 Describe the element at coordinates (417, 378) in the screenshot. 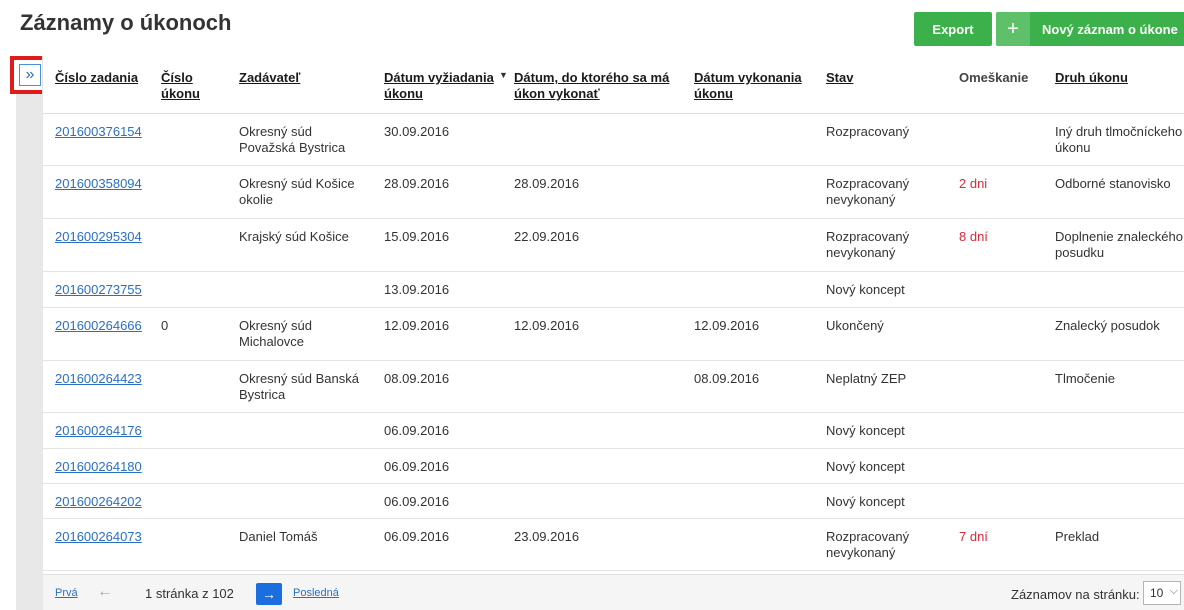

I see `cell-datum-vyziadania: 08.09.2016` at that location.